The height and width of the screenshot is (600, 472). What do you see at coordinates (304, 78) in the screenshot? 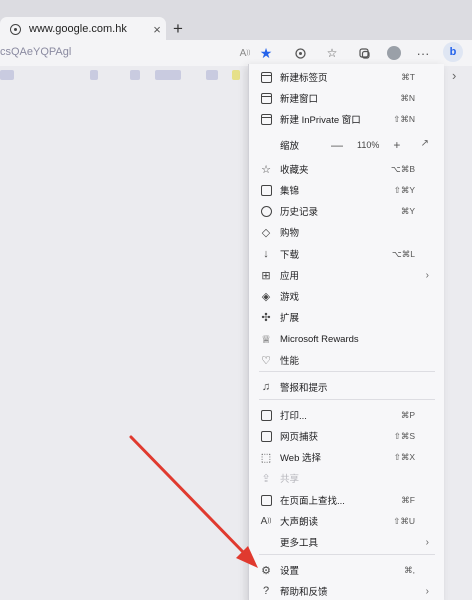
I see `menu-item-label: 新建标签页` at bounding box center [304, 78].